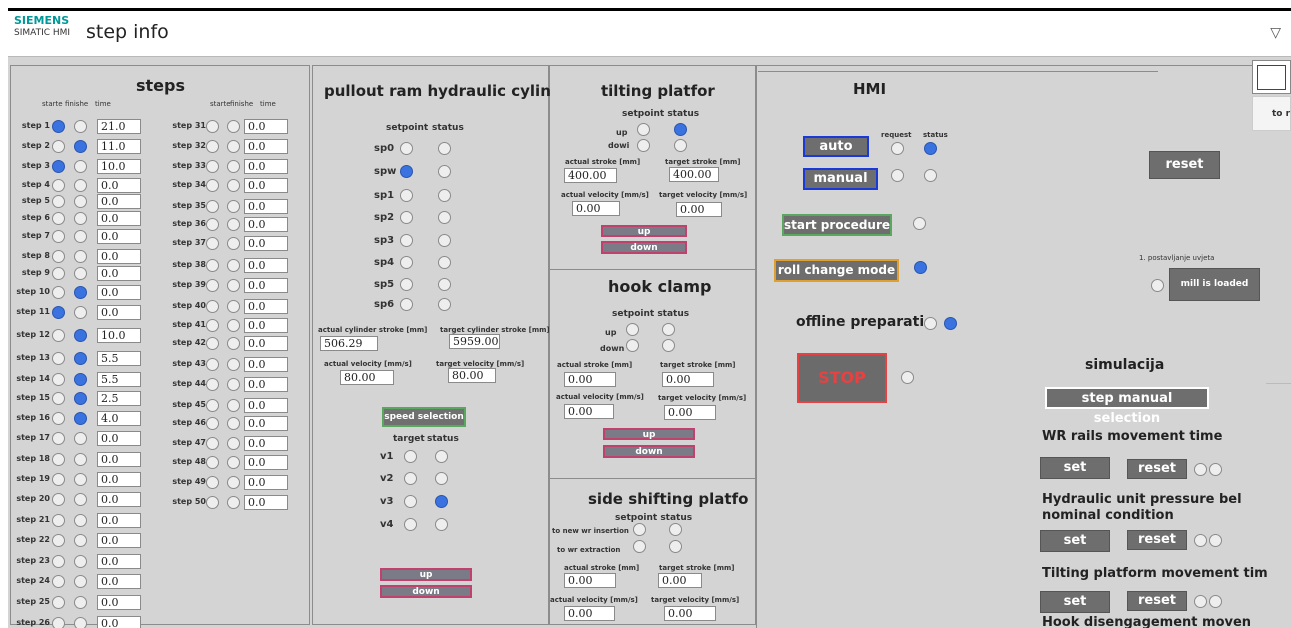  Describe the element at coordinates (836, 146) in the screenshot. I see `auto-button: auto` at that location.